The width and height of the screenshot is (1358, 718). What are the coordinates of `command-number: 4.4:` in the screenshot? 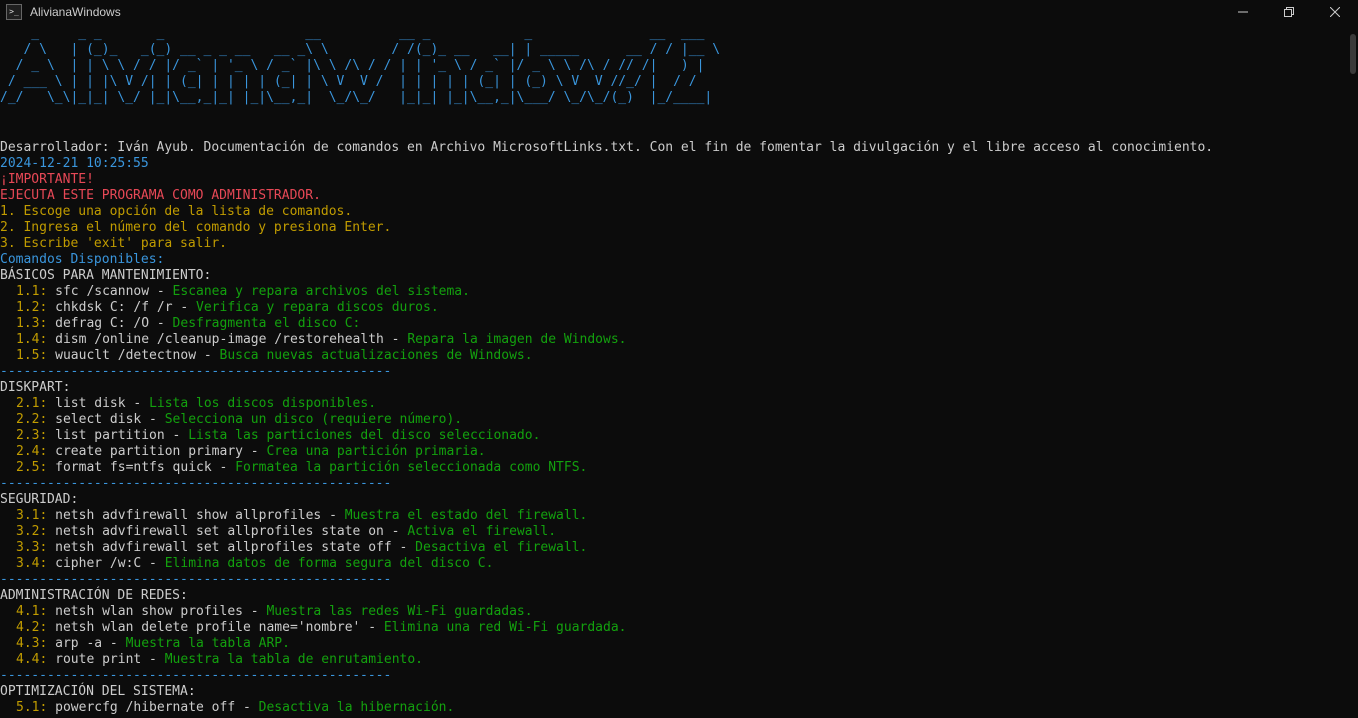 It's located at (32, 659).